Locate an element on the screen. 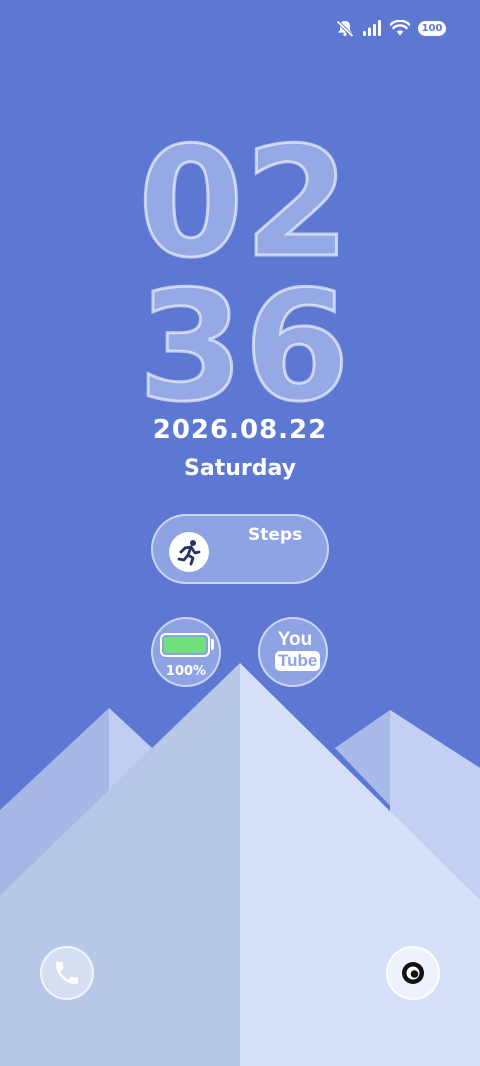 The image size is (480, 1066). camera-shortcut-button is located at coordinates (413, 973).